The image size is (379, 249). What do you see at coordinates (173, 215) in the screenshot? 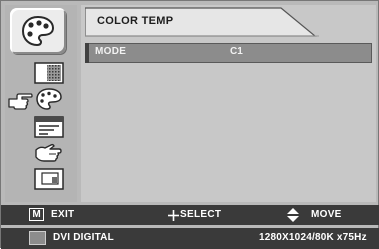
I see `plus-icon` at bounding box center [173, 215].